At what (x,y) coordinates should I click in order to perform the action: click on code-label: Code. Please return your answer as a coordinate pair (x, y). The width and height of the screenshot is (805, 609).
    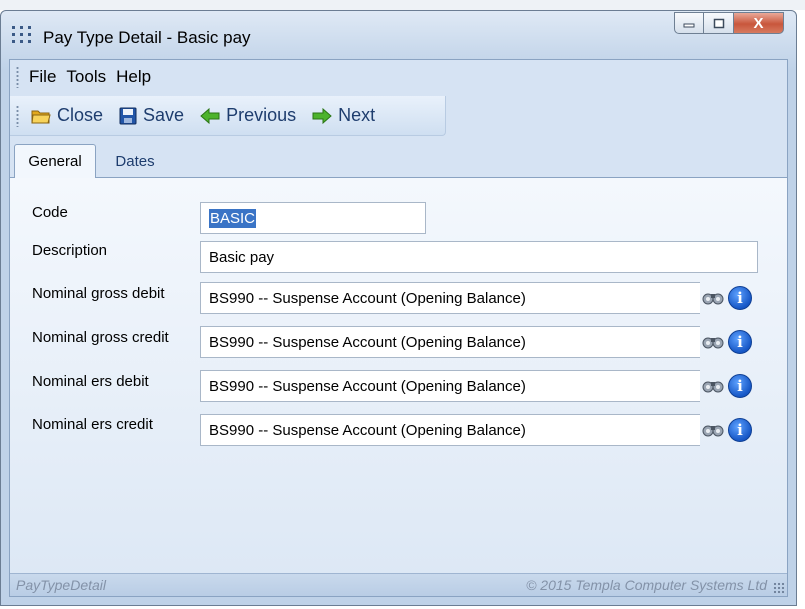
    Looking at the image, I should click on (50, 212).